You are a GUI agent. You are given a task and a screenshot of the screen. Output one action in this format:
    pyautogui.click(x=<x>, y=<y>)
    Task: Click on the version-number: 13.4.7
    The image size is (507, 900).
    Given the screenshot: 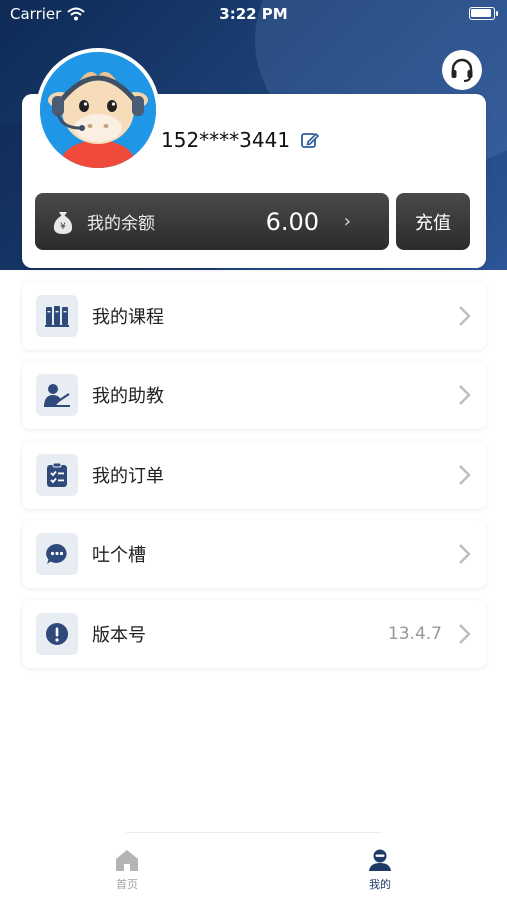 What is the action you would take?
    pyautogui.click(x=414, y=634)
    